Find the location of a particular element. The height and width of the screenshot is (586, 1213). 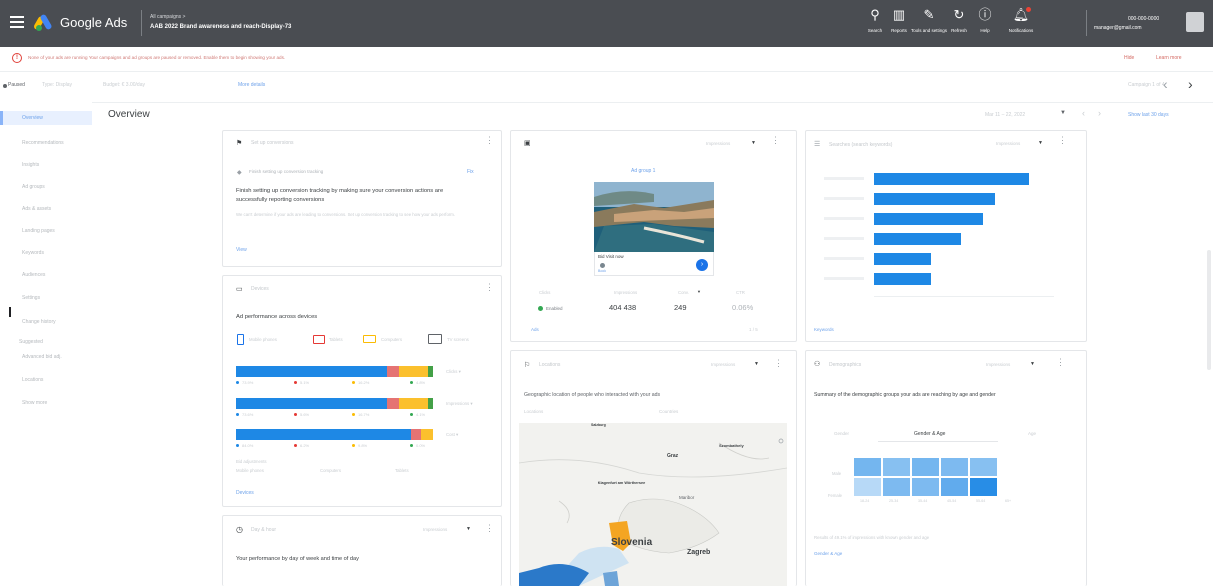

fix-button: Fix is located at coordinates (470, 172).